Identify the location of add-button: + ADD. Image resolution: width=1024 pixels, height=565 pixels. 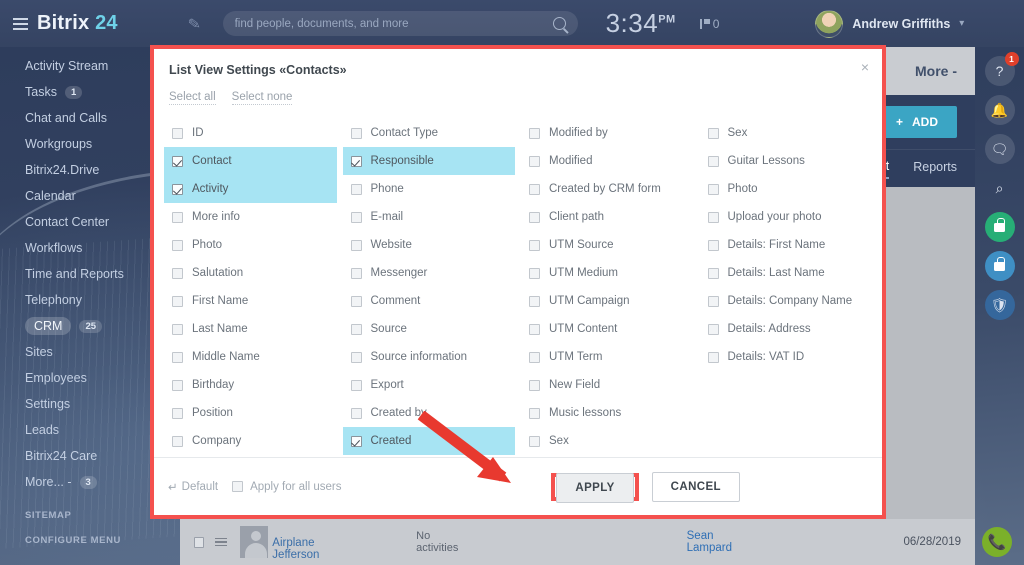
(916, 122).